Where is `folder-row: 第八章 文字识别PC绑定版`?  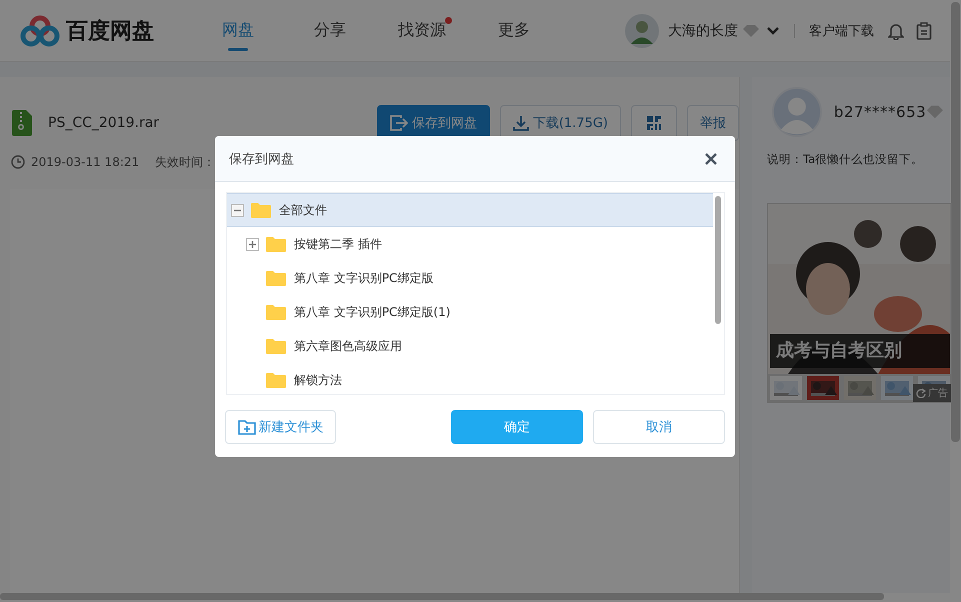 folder-row: 第八章 文字识别PC绑定版 is located at coordinates (470, 278).